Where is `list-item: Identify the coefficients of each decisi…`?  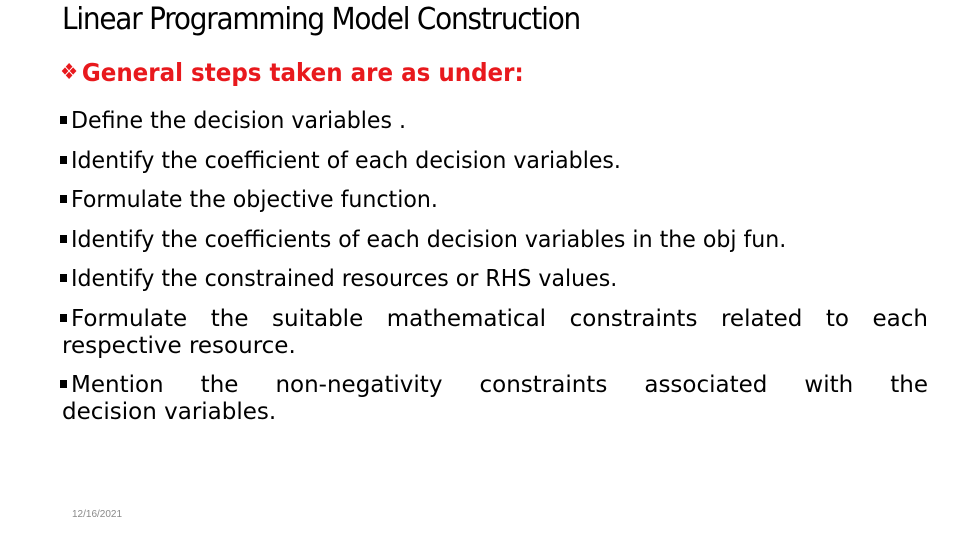 list-item: Identify the coefficients of each decisi… is located at coordinates (494, 240).